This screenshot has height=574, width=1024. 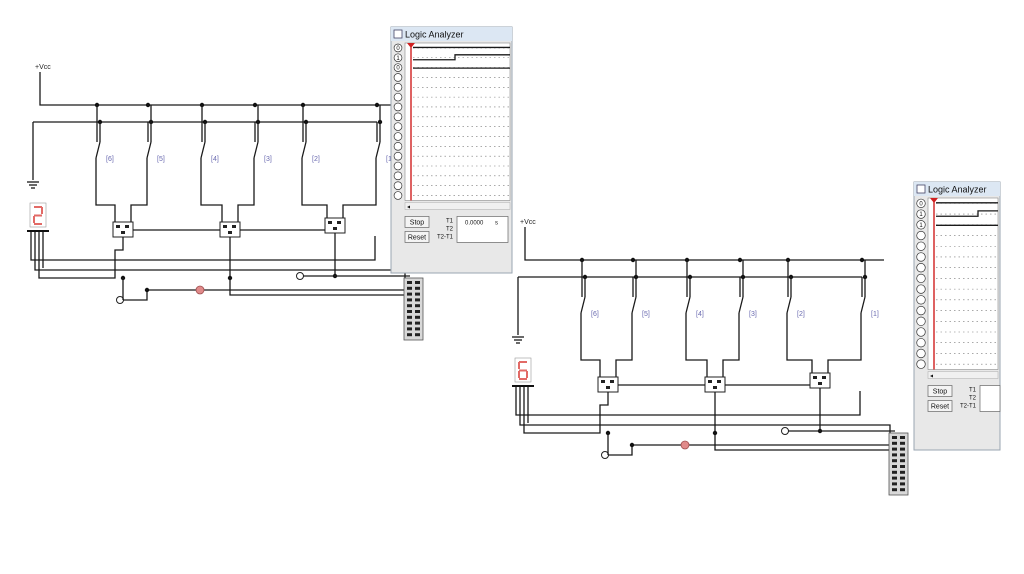 What do you see at coordinates (807, 421) in the screenshot?
I see `ff-output-wire` at bounding box center [807, 421].